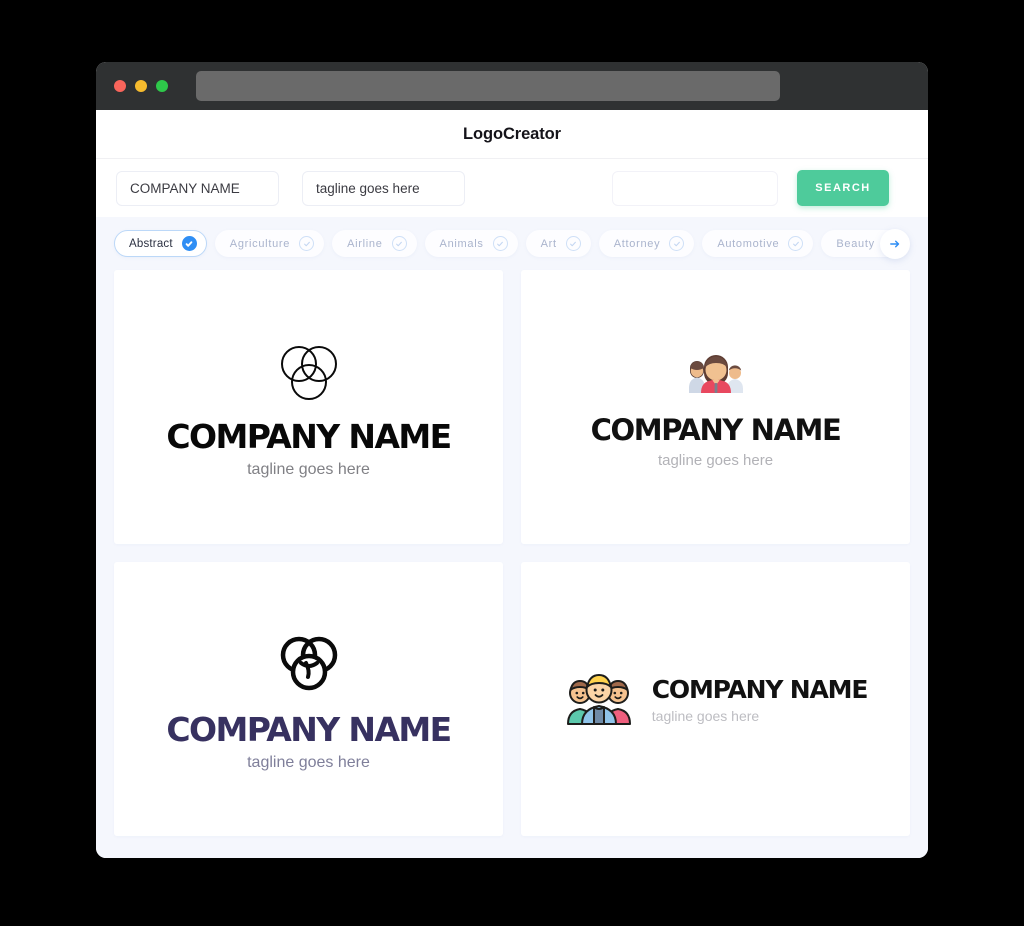 The image size is (1024, 926). I want to click on tab-automotive: Automotive, so click(758, 243).